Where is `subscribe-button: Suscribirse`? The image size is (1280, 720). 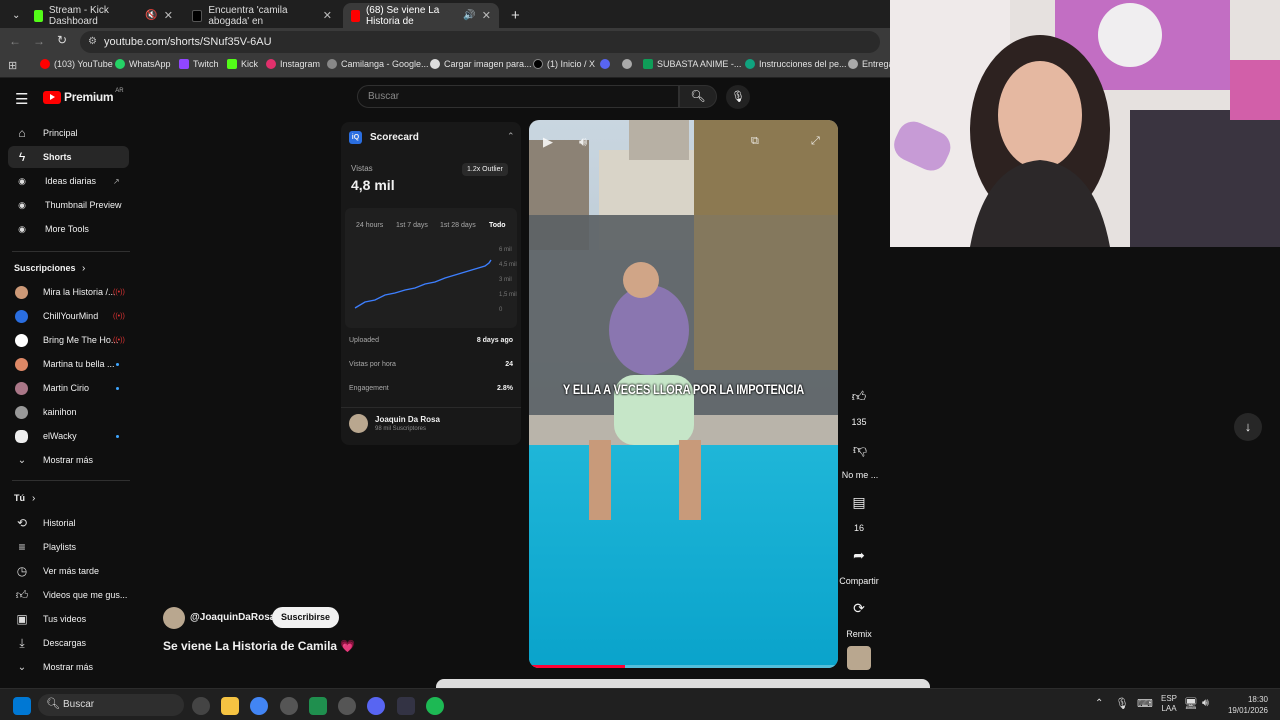
subscribe-button: Suscribirse is located at coordinates (306, 617).